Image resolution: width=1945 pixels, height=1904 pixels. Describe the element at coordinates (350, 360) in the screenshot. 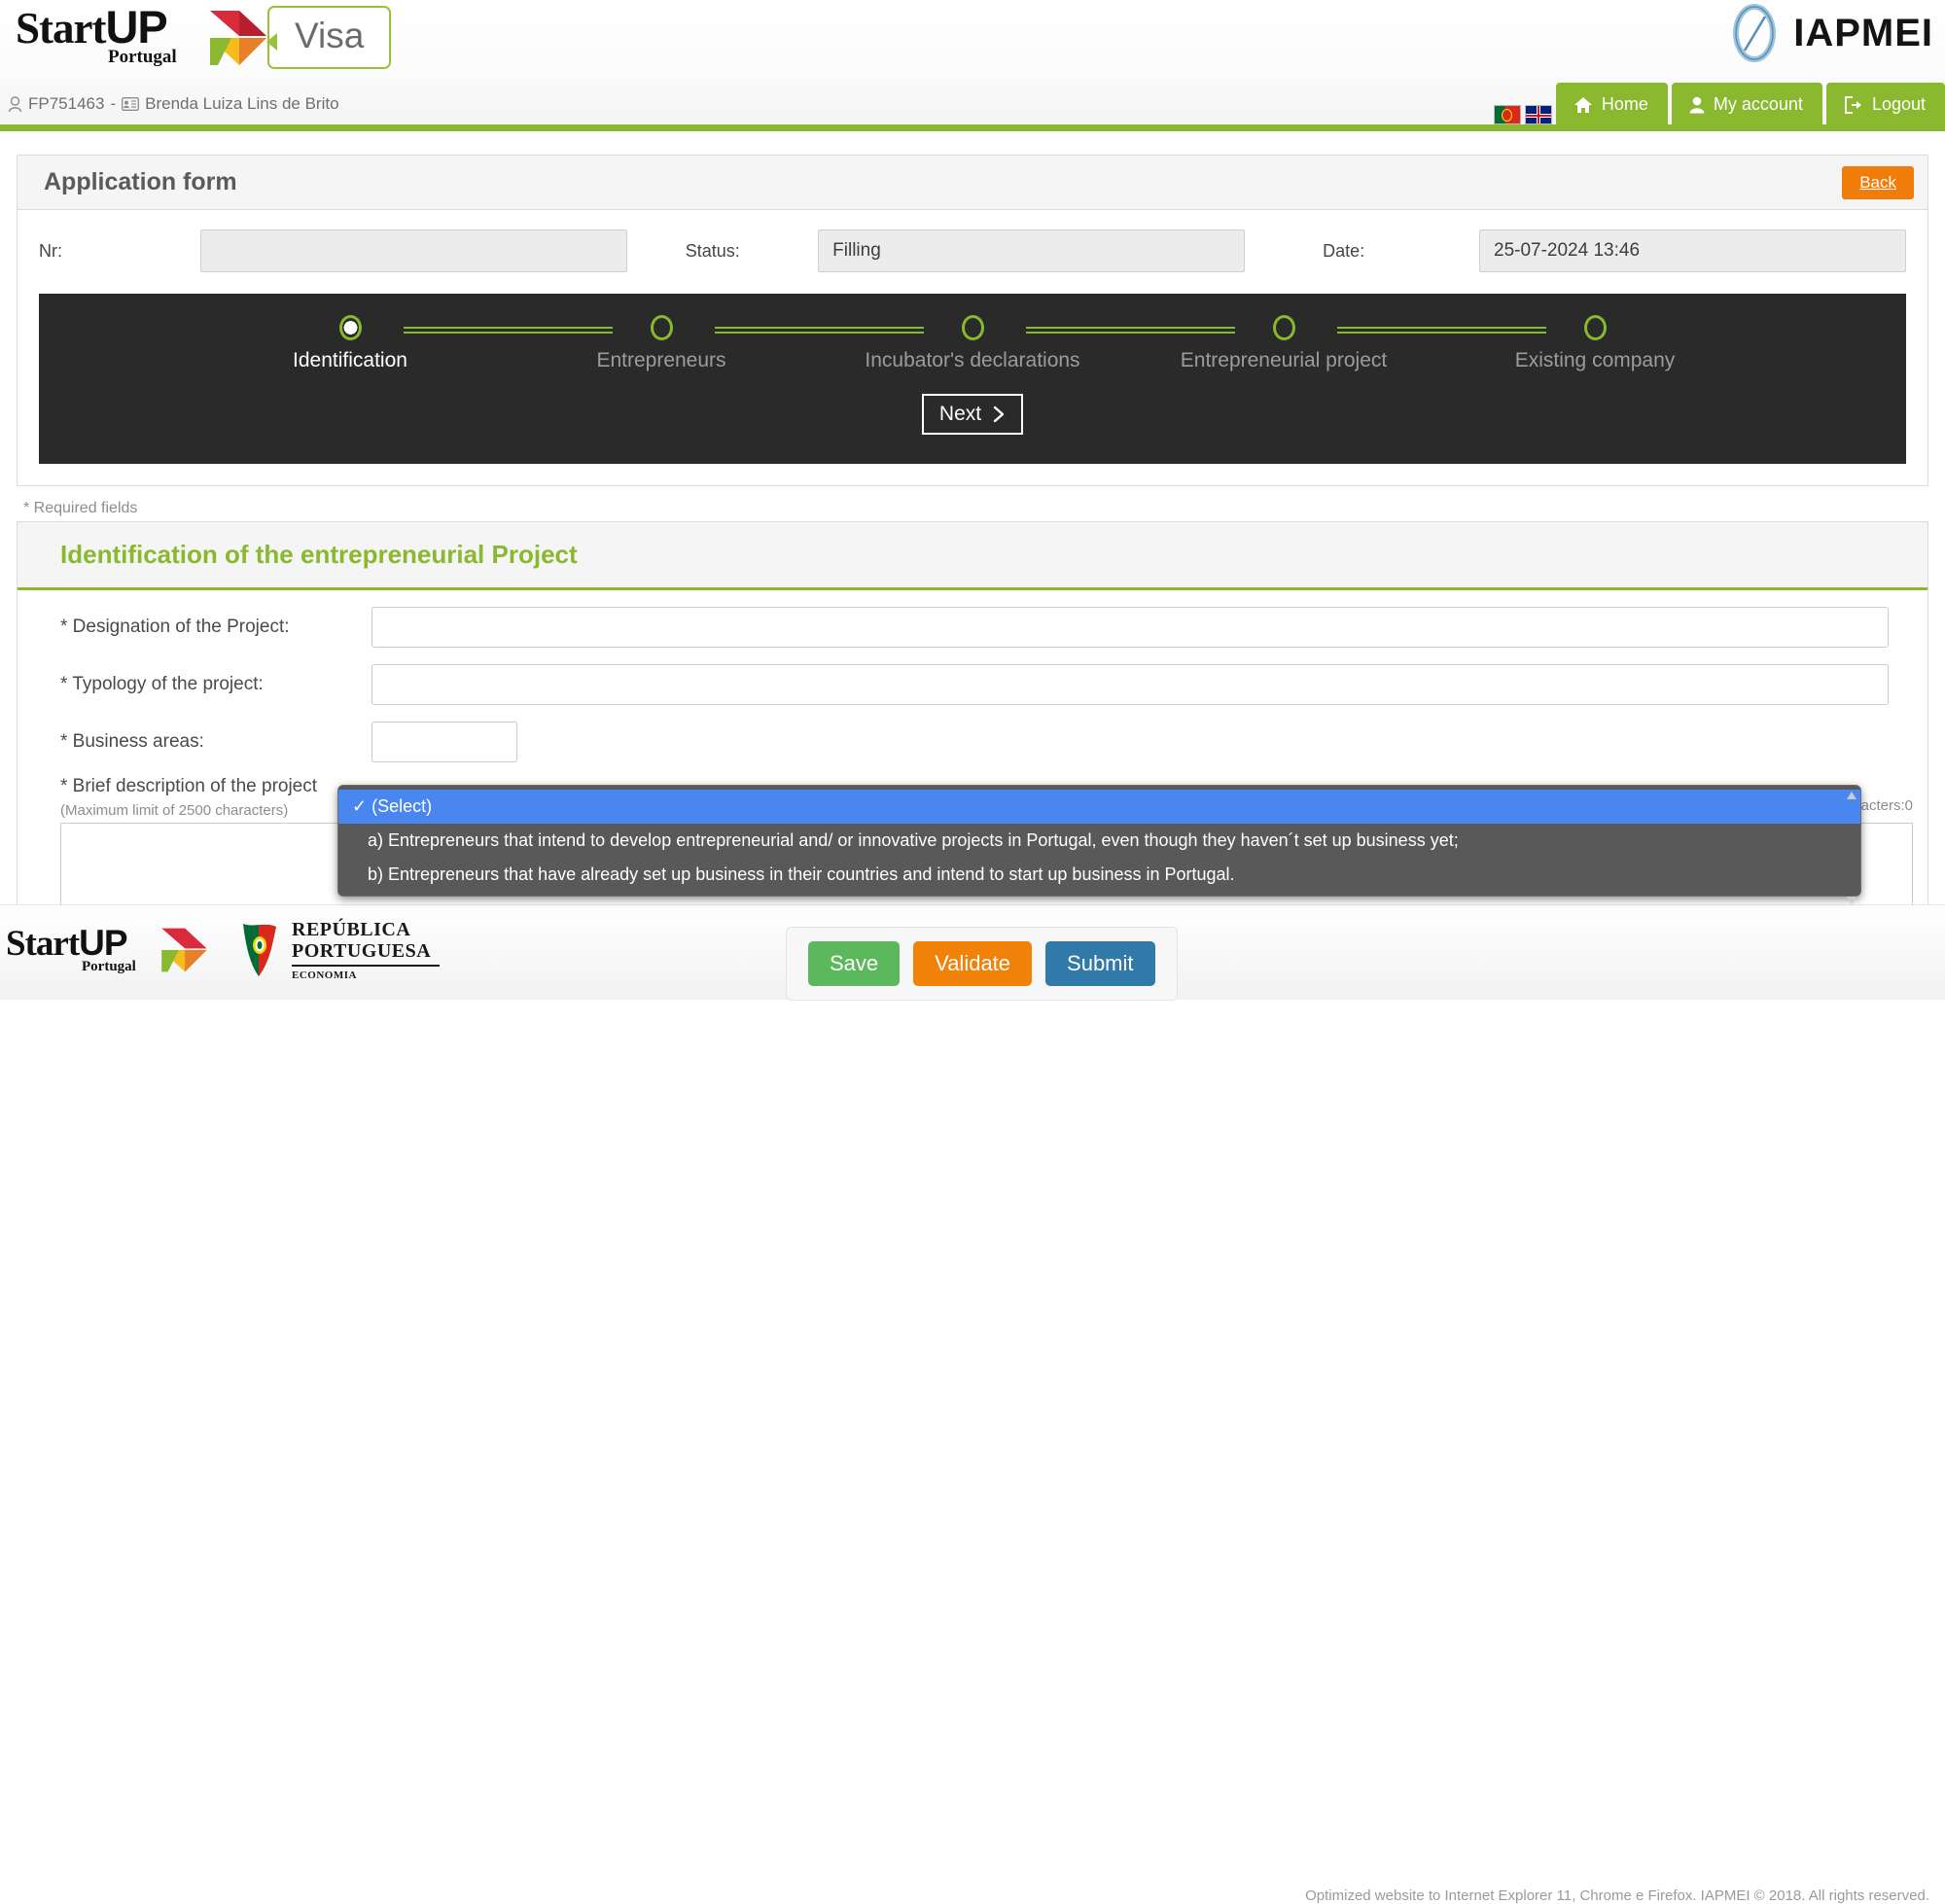

I see `step-label: Identification` at that location.